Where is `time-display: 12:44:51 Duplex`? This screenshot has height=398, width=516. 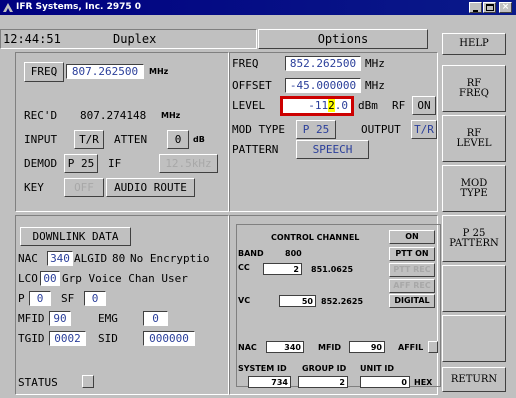 time-display: 12:44:51 Duplex is located at coordinates (128, 39).